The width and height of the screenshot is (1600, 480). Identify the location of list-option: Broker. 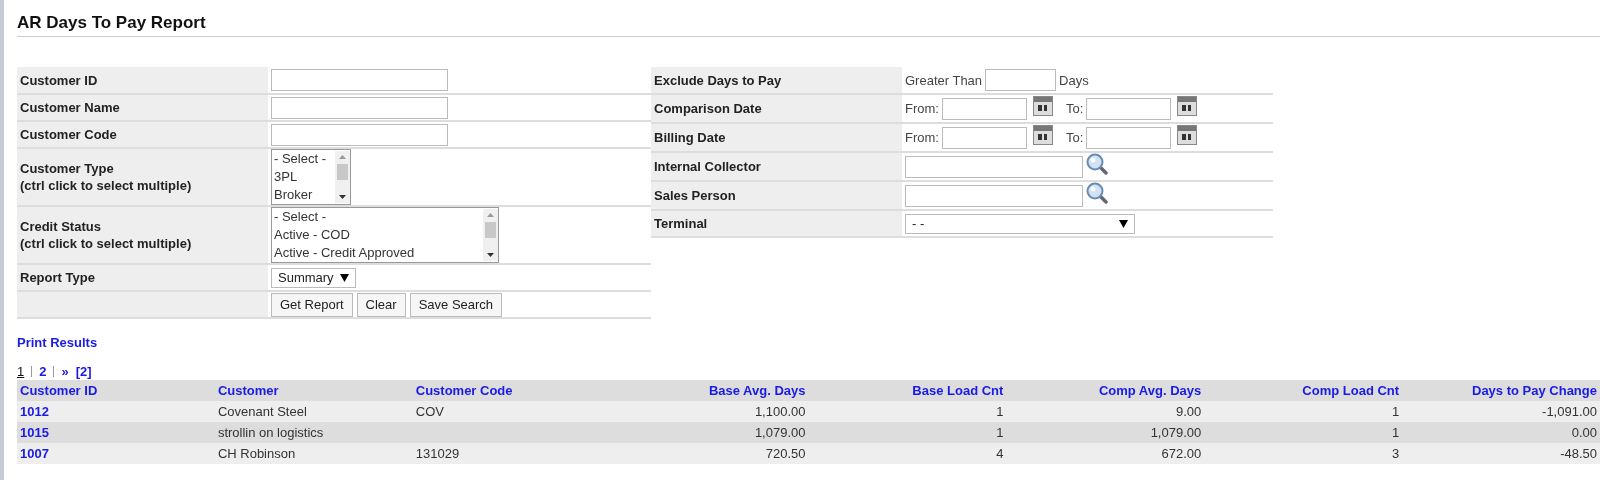
(304, 195).